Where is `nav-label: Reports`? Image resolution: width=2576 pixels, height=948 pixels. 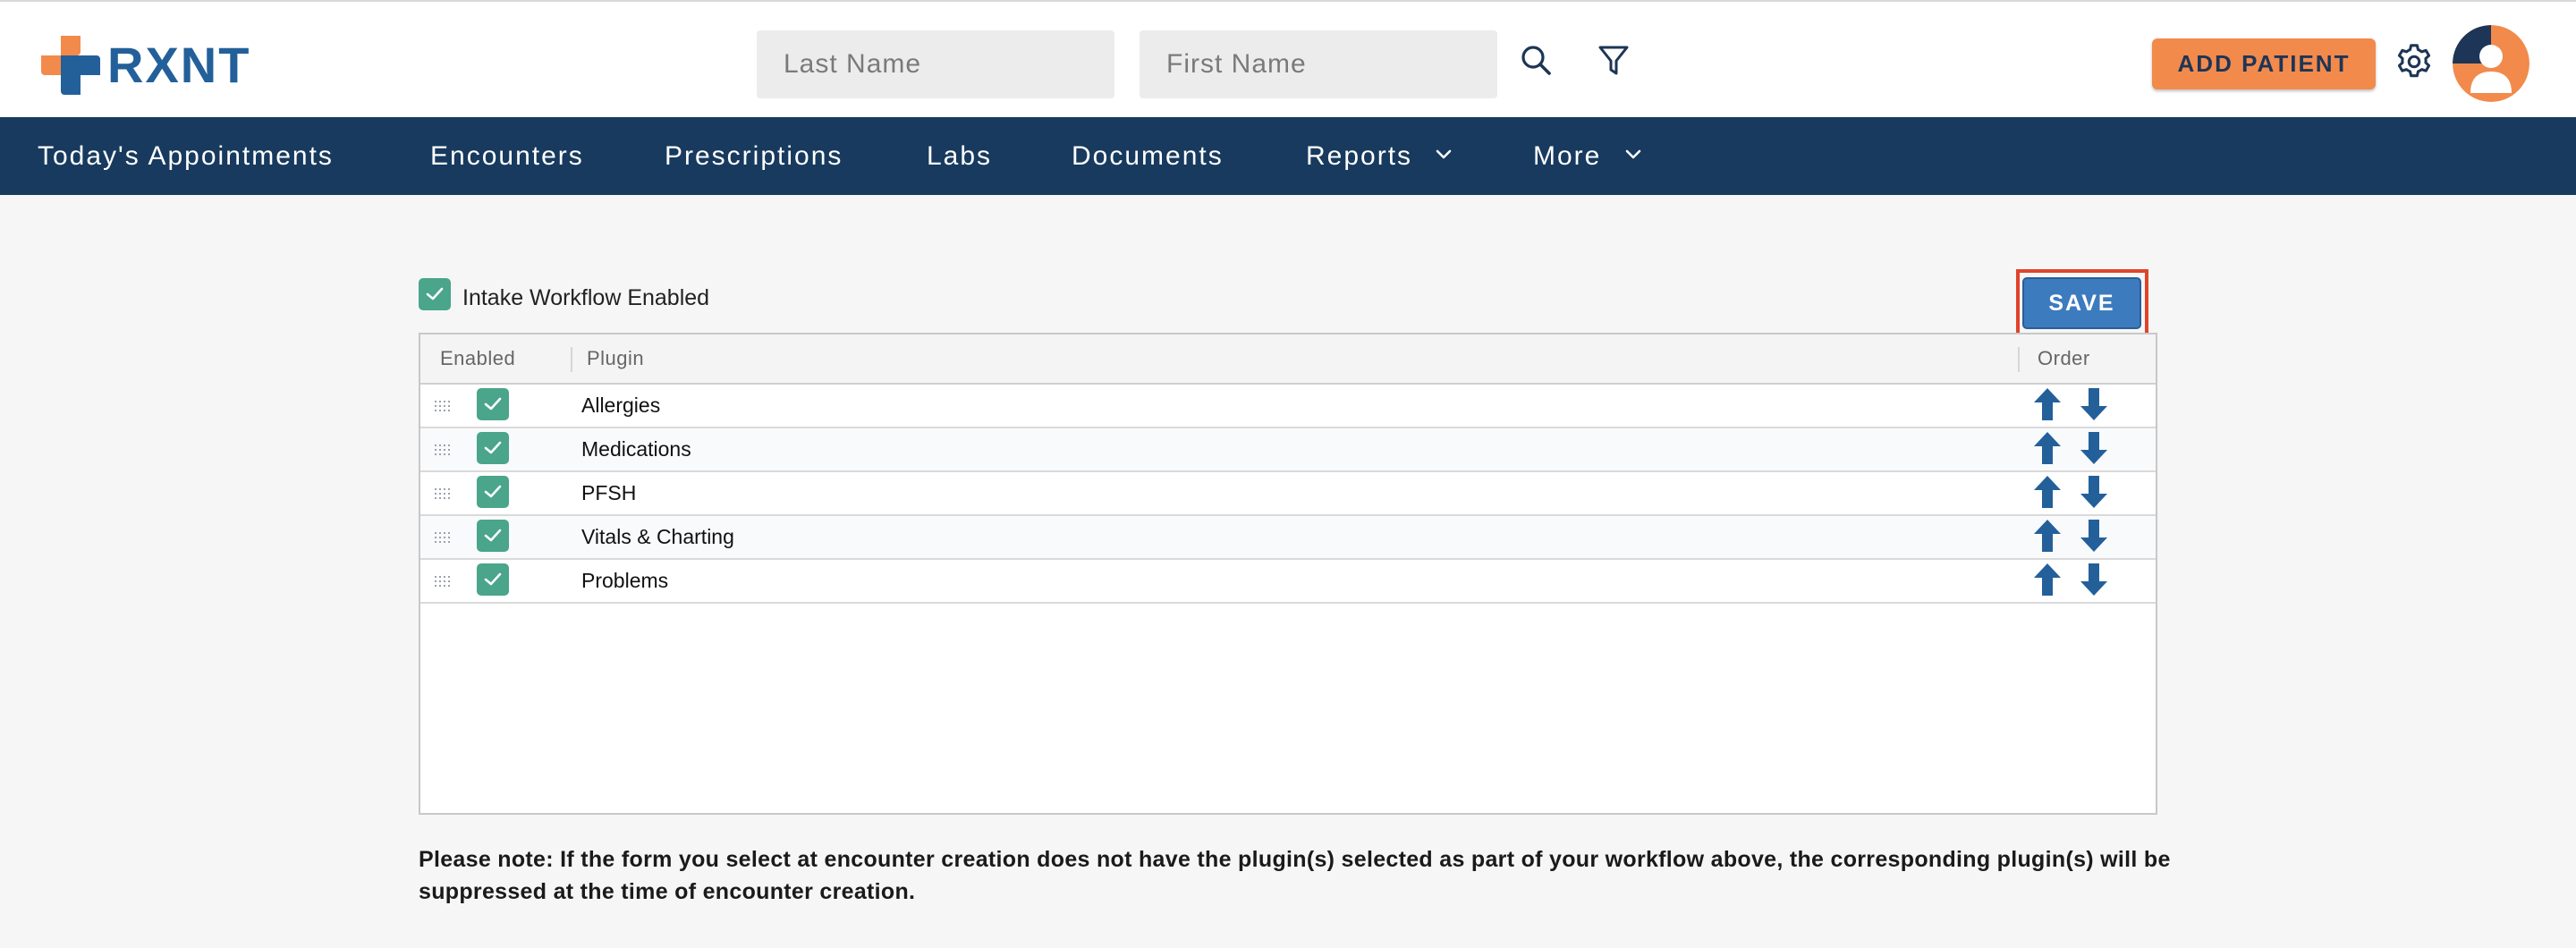
nav-label: Reports is located at coordinates (1359, 156).